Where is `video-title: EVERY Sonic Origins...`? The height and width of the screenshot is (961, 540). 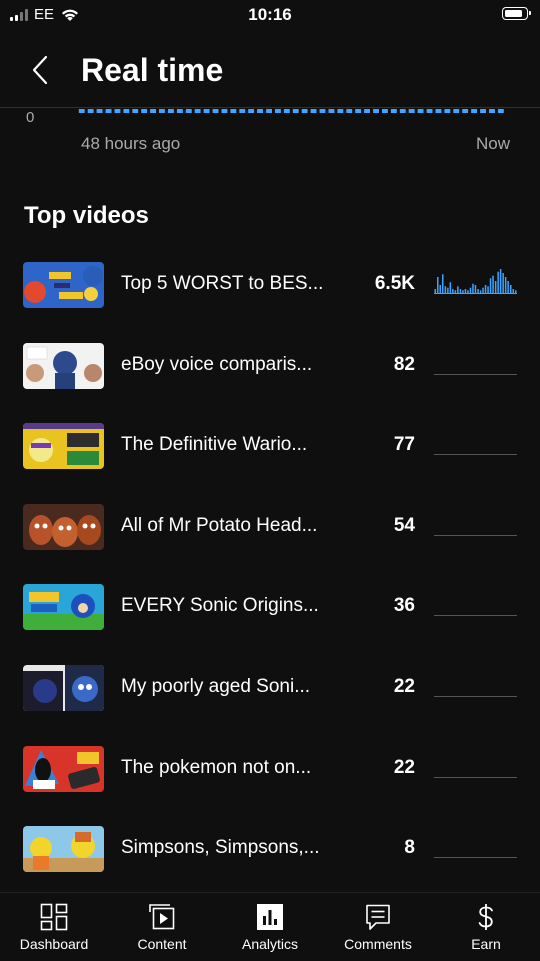 video-title: EVERY Sonic Origins... is located at coordinates (220, 606).